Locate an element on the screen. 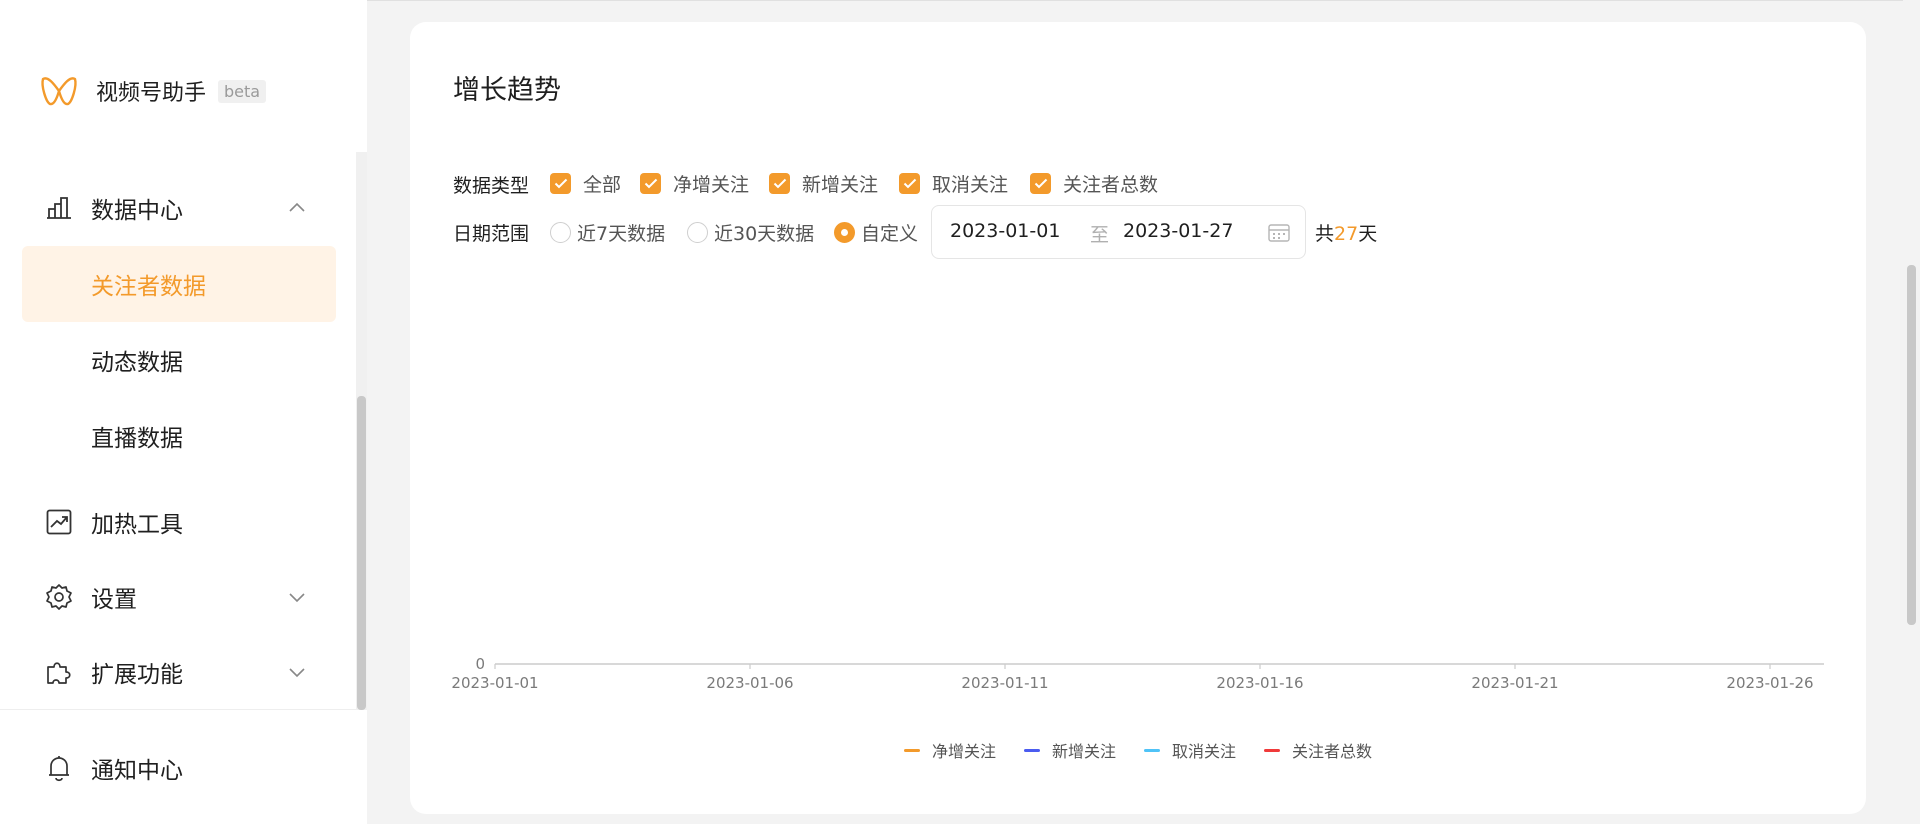 The width and height of the screenshot is (1920, 824). sidebar-scrollbar is located at coordinates (361, 431).